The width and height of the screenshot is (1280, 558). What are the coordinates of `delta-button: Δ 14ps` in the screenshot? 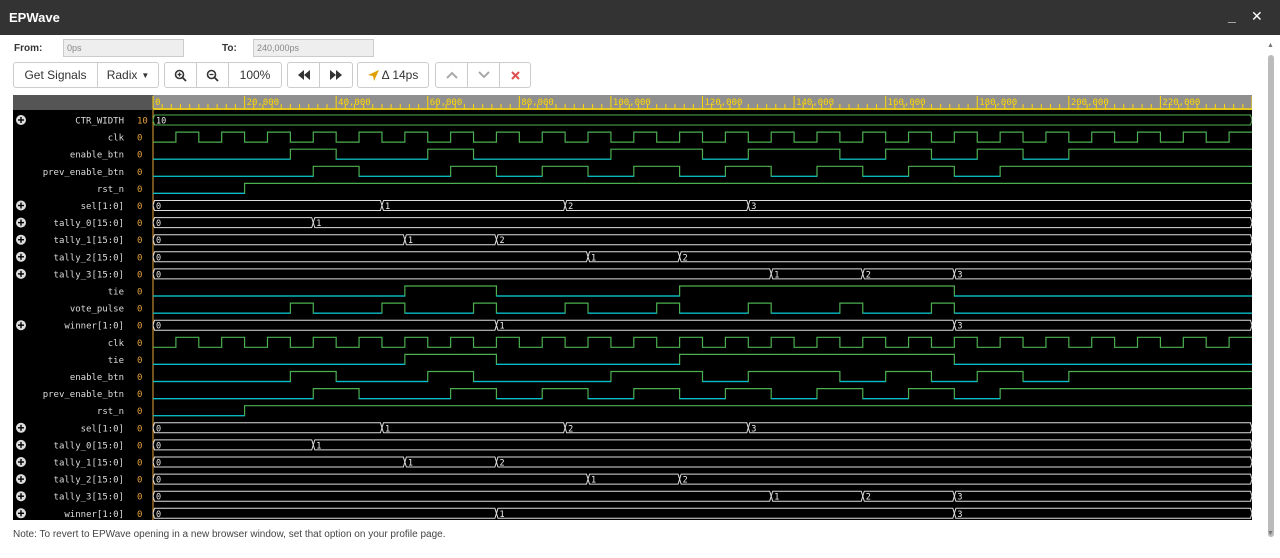 It's located at (393, 75).